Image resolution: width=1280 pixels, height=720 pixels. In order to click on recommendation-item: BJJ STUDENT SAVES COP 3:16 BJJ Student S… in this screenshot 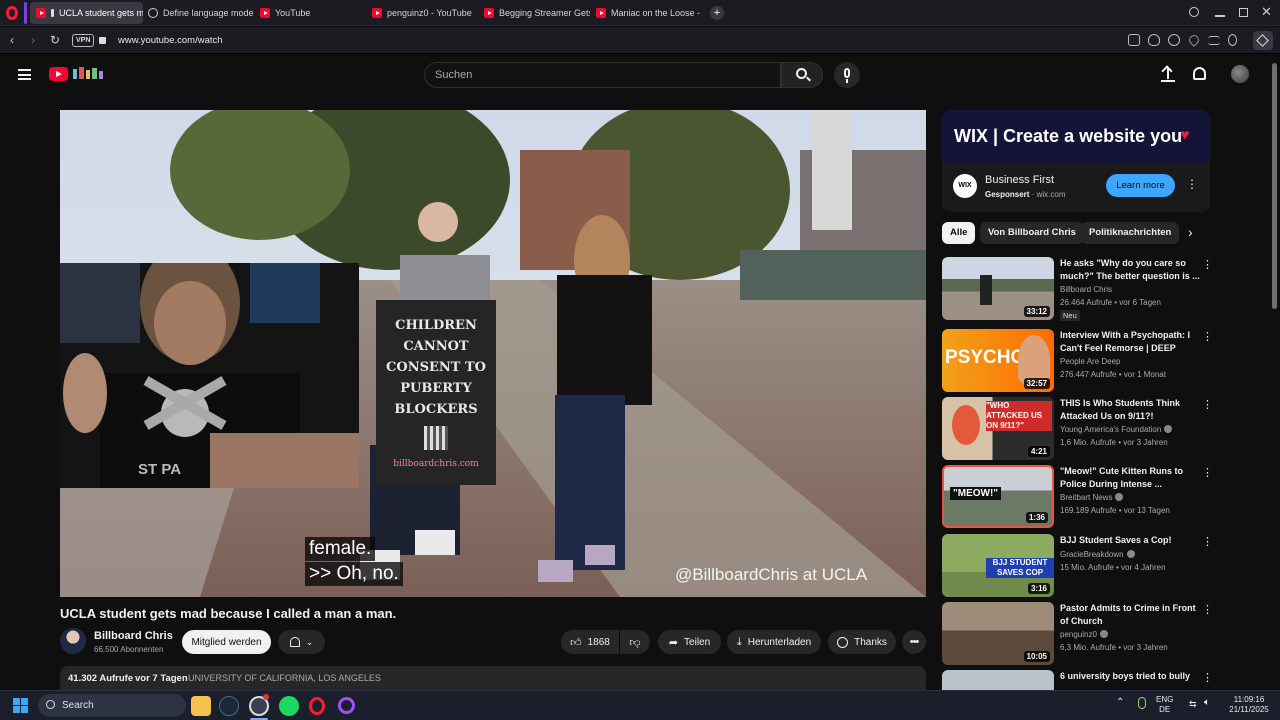, I will do `click(1078, 566)`.